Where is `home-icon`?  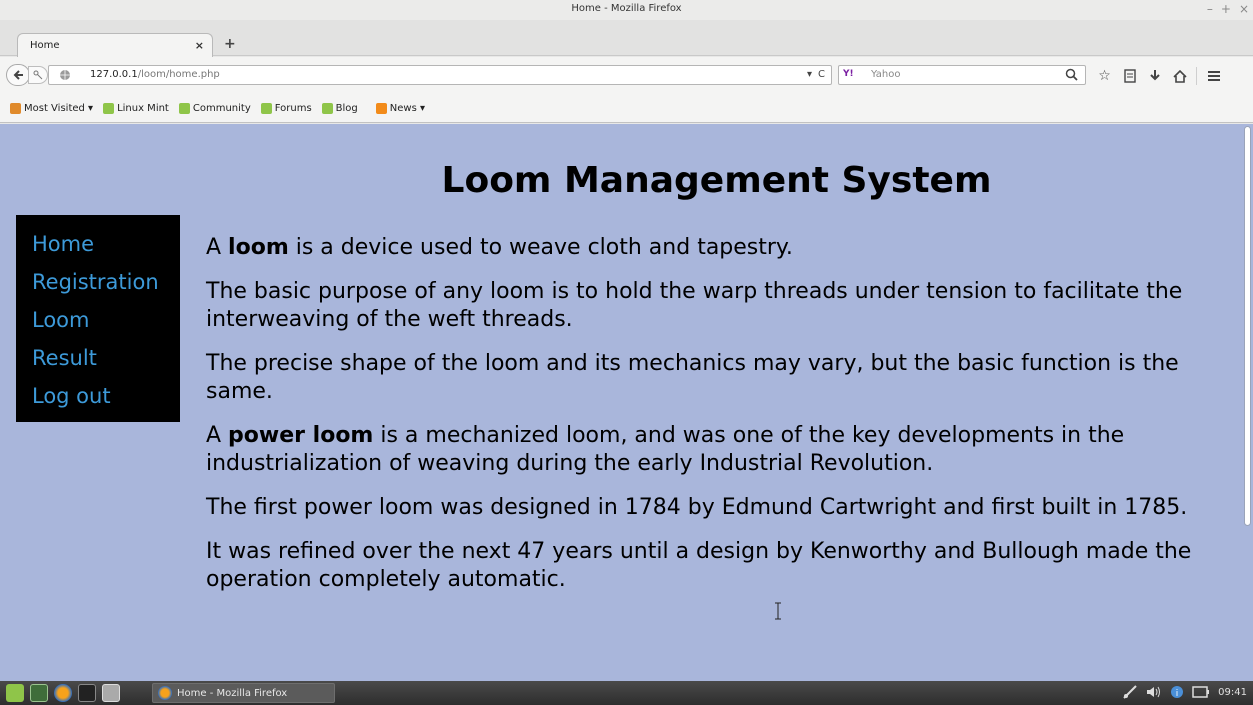
home-icon is located at coordinates (1179, 76).